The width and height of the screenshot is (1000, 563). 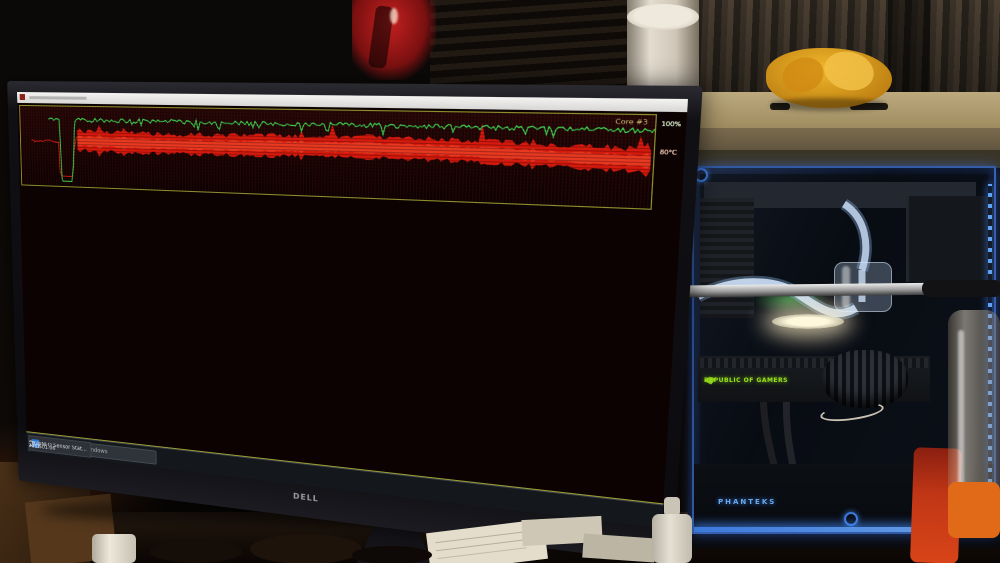 I want to click on pump-ribbed-top, so click(x=865, y=379).